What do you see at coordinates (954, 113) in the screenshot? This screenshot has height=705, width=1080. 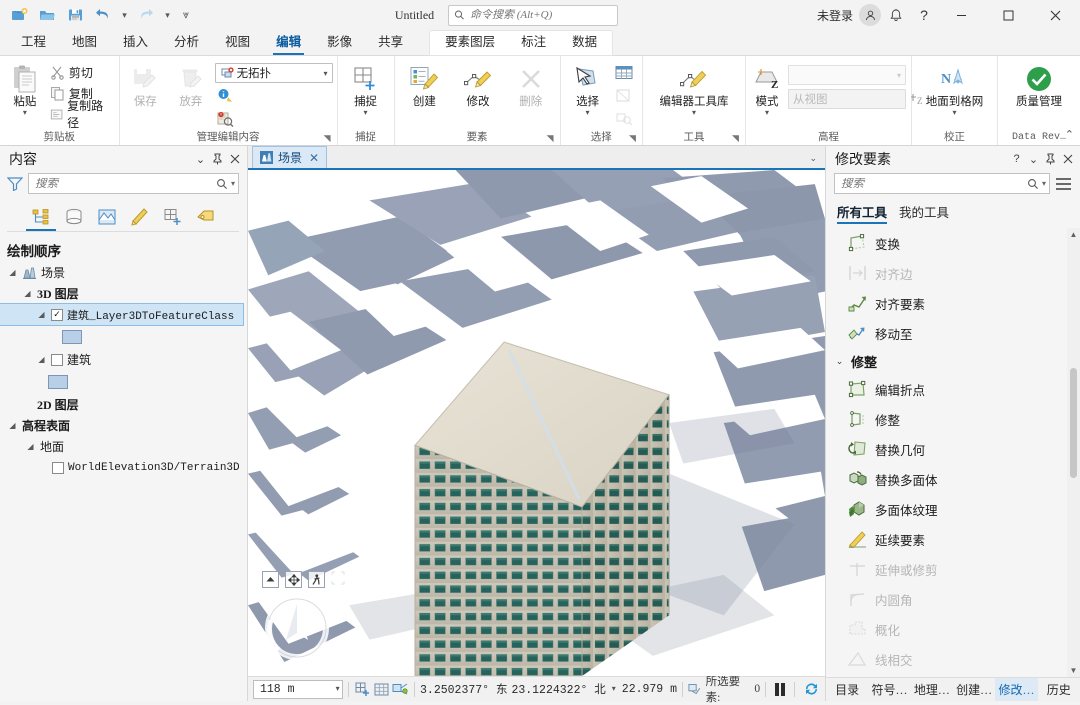 I see `ground-to-grid-dropdown-icon: ▾` at bounding box center [954, 113].